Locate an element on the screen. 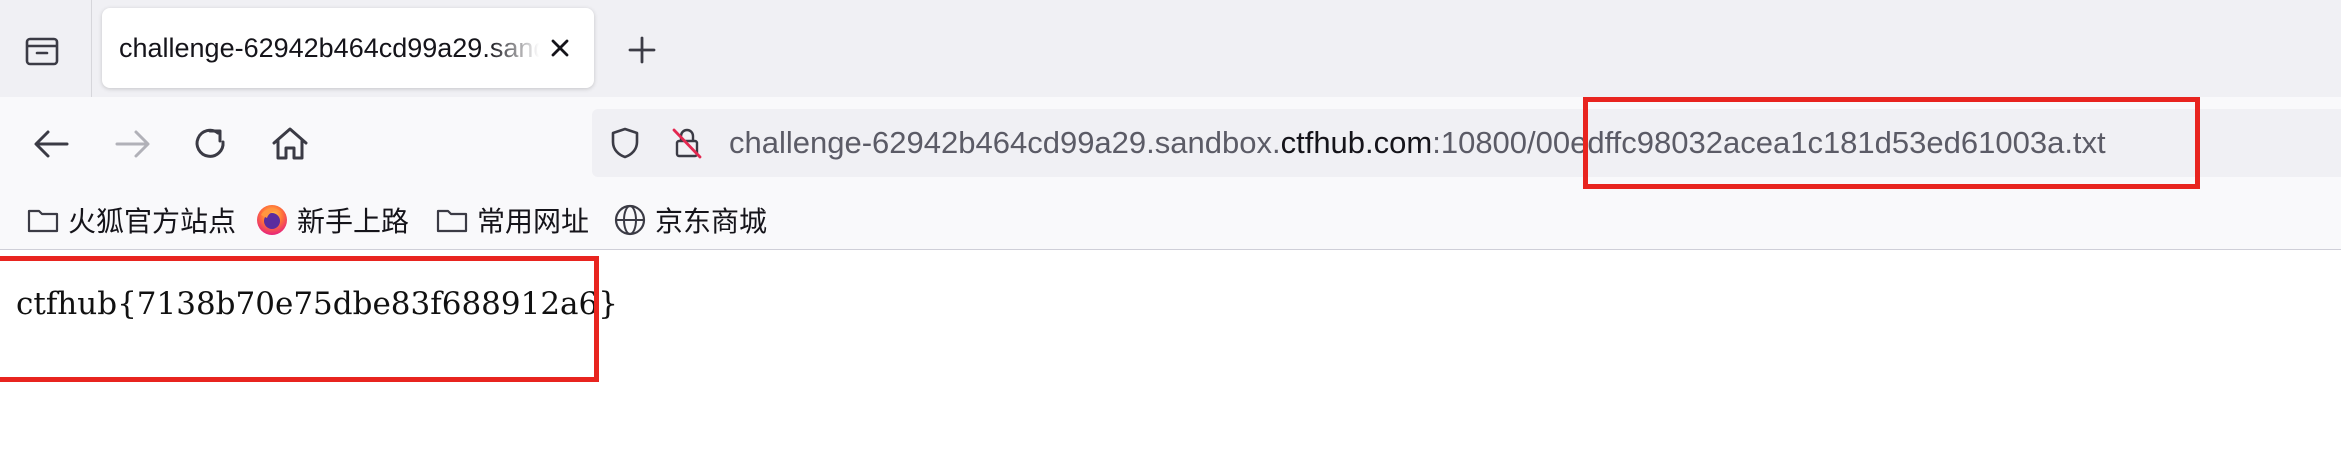  plus-icon is located at coordinates (642, 50).